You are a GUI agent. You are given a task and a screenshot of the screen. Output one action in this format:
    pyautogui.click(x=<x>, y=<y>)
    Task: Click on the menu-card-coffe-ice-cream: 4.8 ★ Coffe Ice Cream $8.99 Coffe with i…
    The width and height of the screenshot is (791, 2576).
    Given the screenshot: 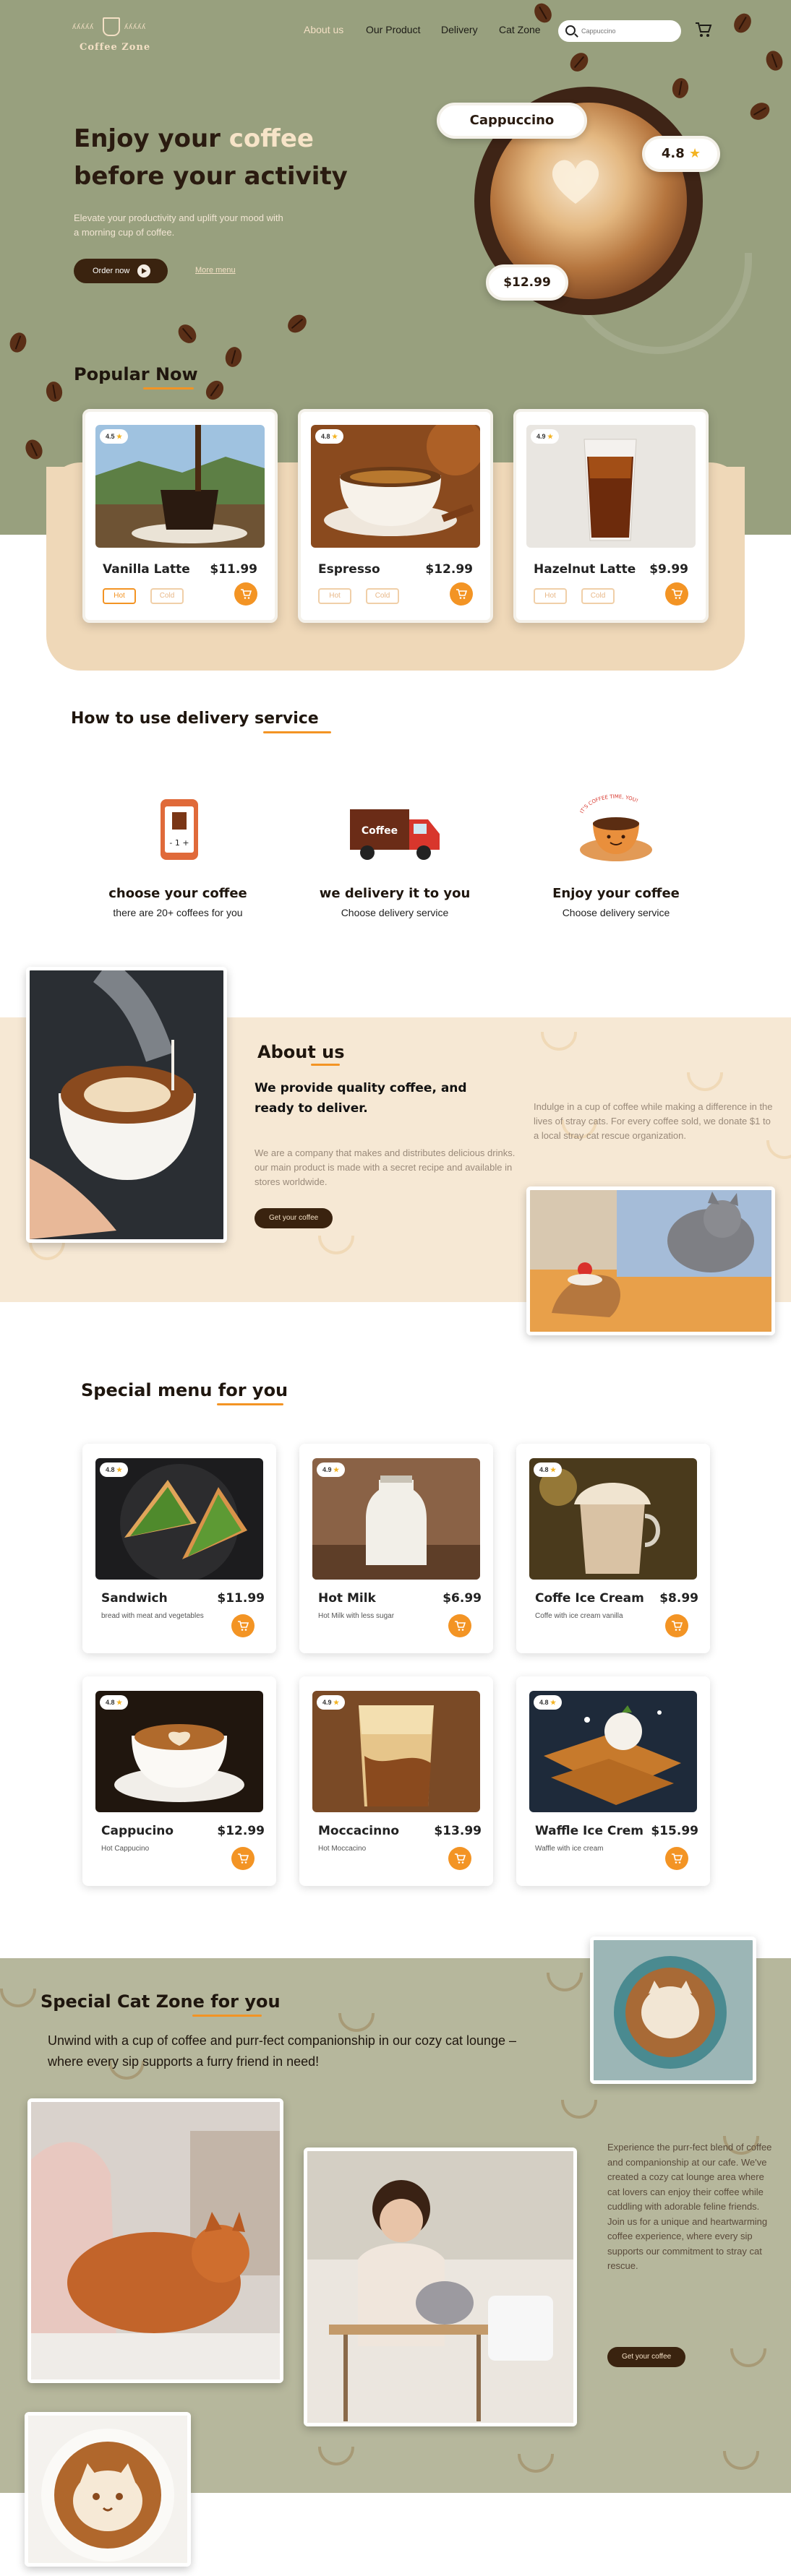 What is the action you would take?
    pyautogui.click(x=613, y=1548)
    